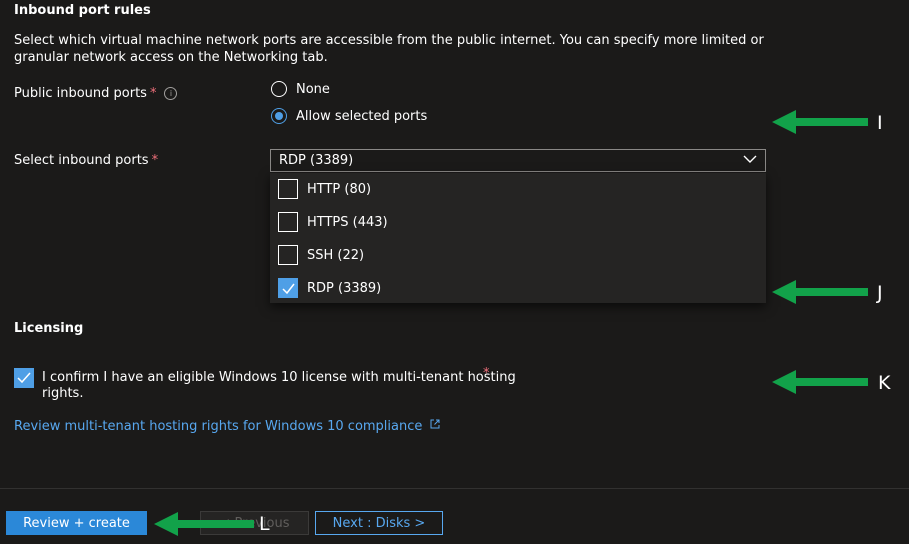 This screenshot has width=909, height=544. Describe the element at coordinates (750, 160) in the screenshot. I see `chevron-down-icon` at that location.